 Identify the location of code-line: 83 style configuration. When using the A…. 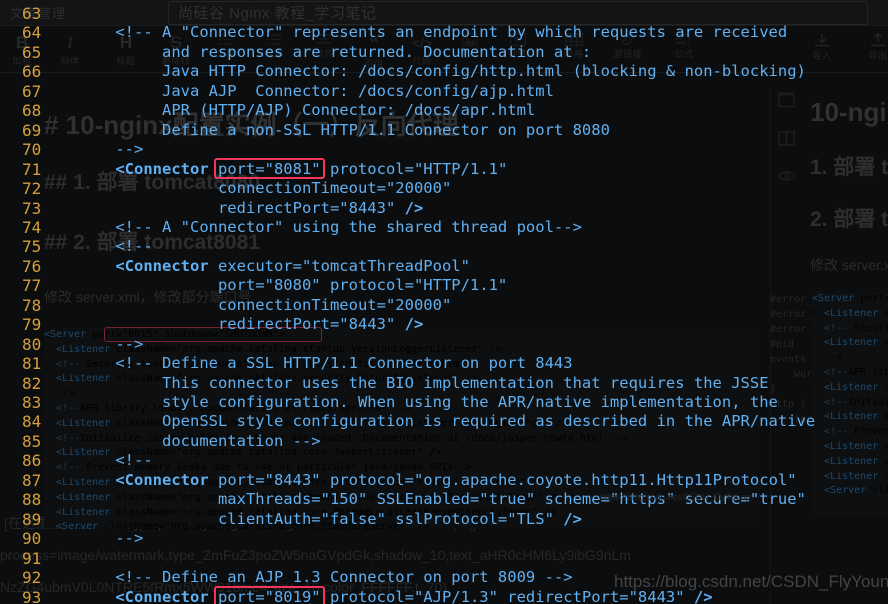
(444, 402).